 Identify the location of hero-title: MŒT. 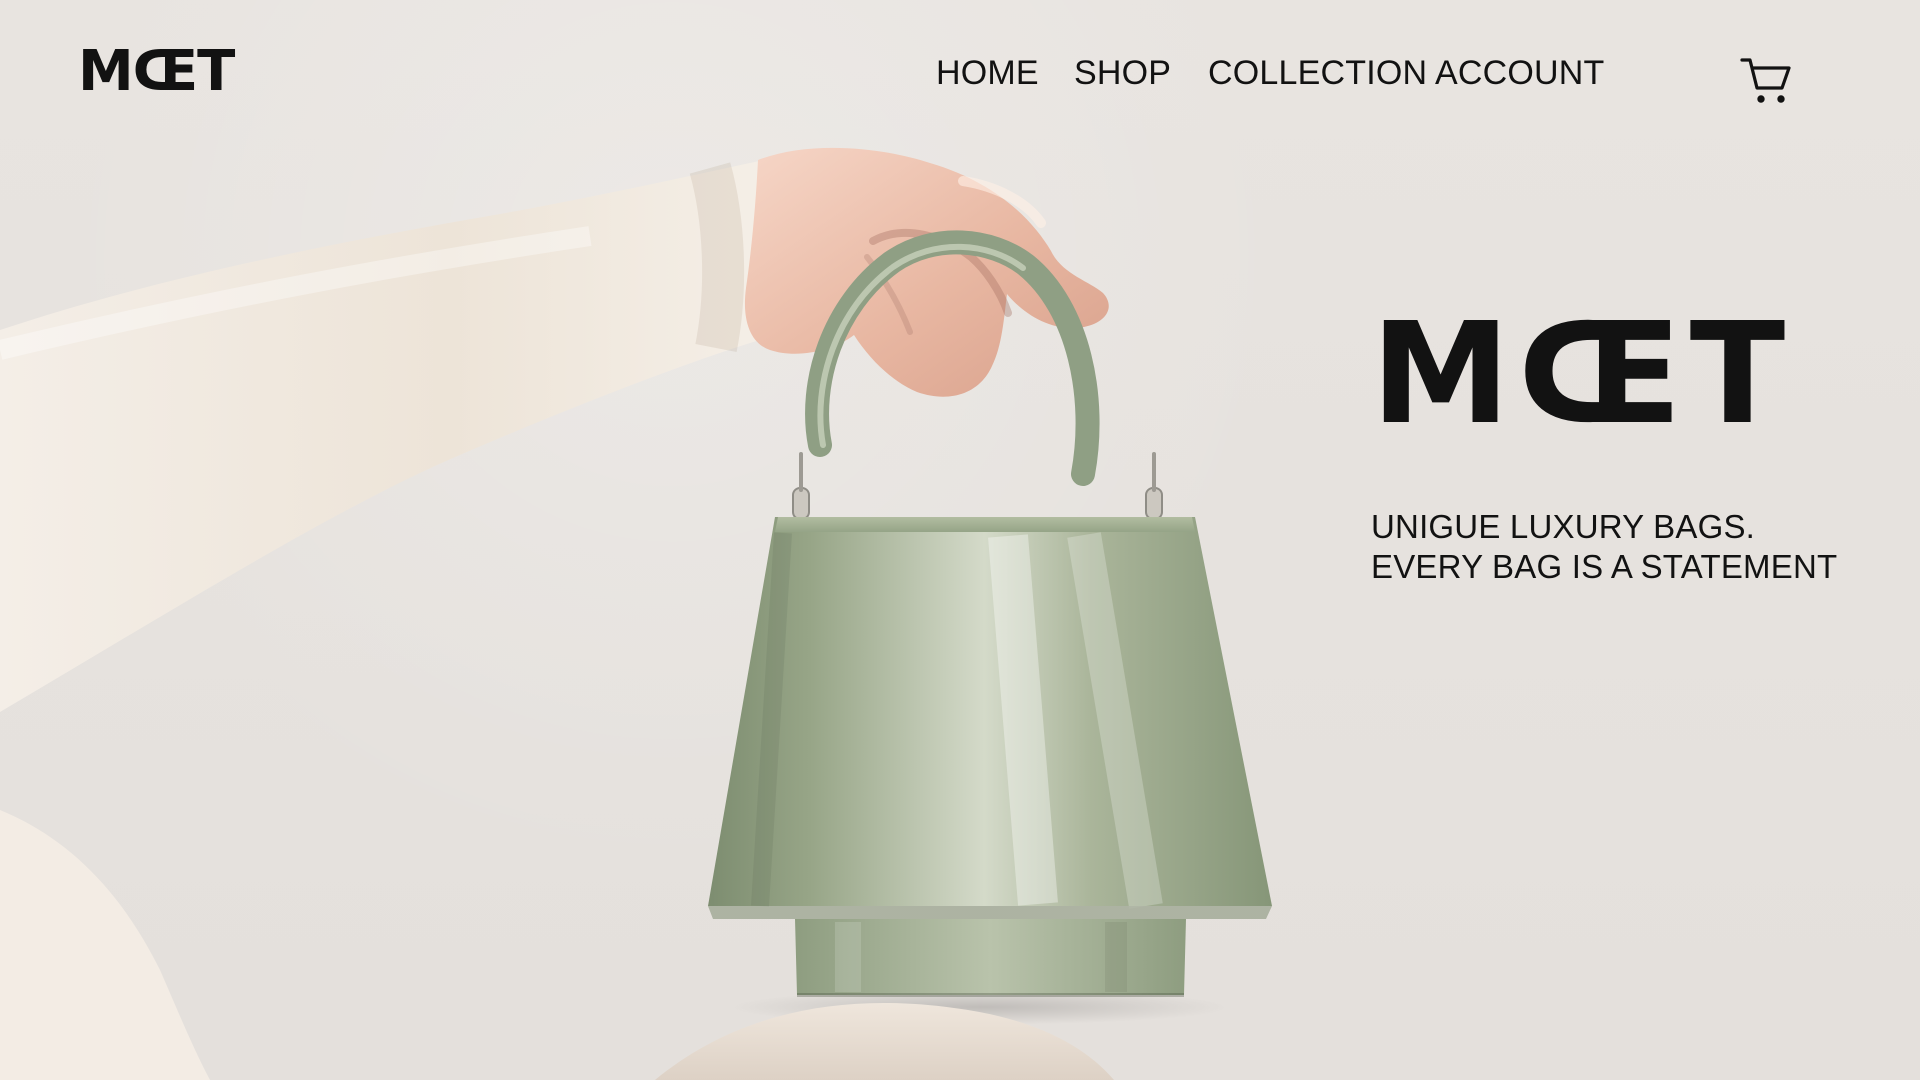
(1582, 374).